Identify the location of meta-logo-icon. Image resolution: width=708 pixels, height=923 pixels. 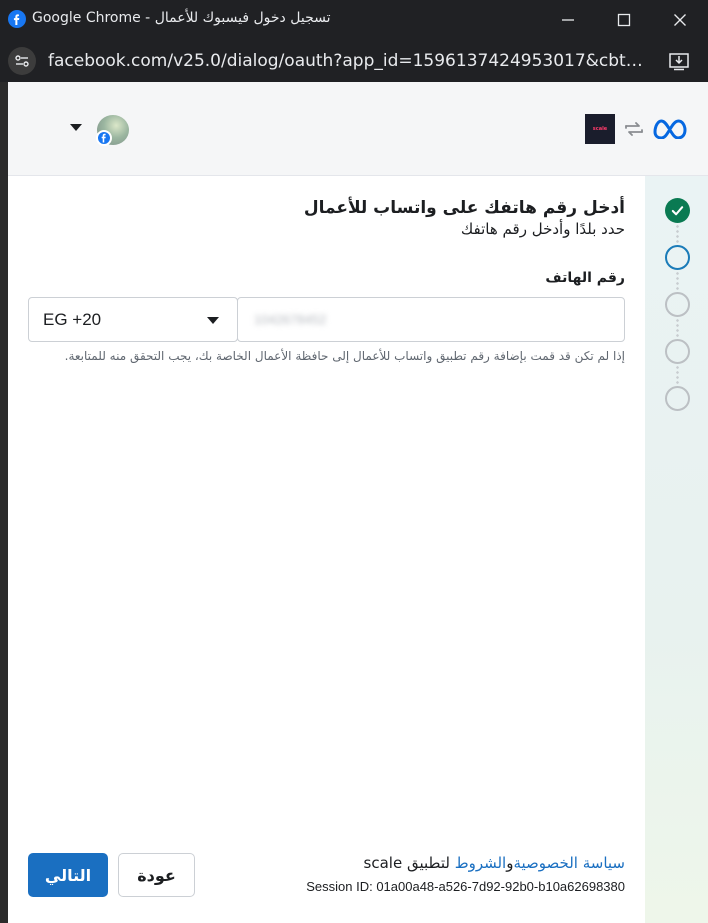
(670, 129).